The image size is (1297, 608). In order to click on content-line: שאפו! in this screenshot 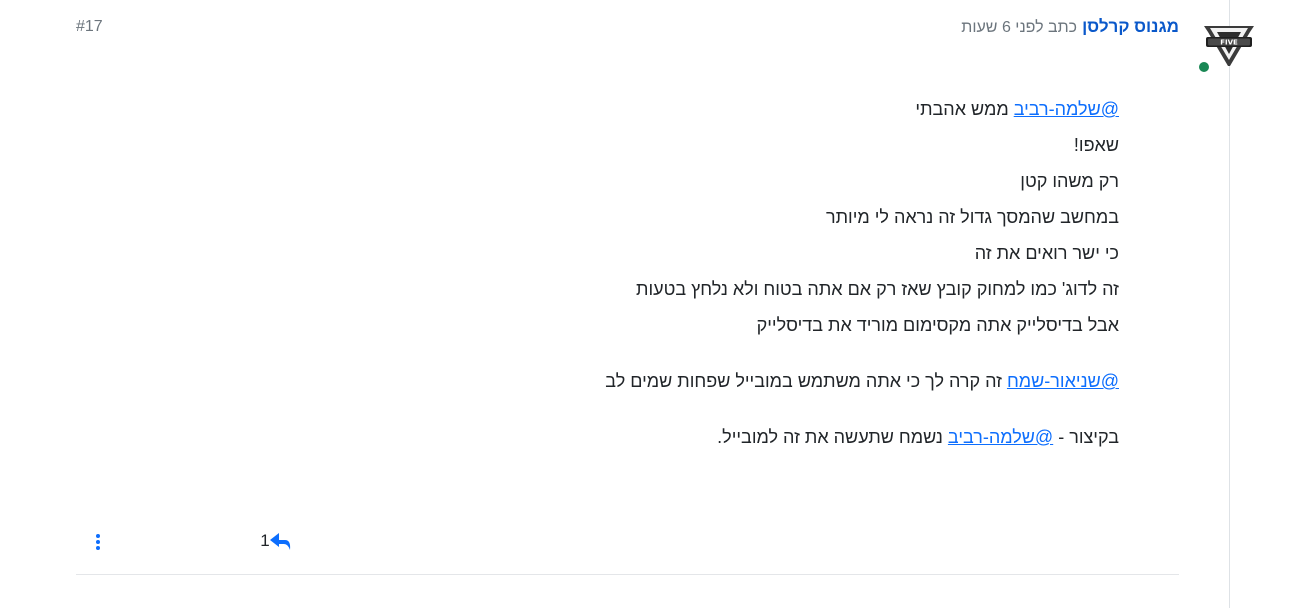, I will do `click(739, 148)`.